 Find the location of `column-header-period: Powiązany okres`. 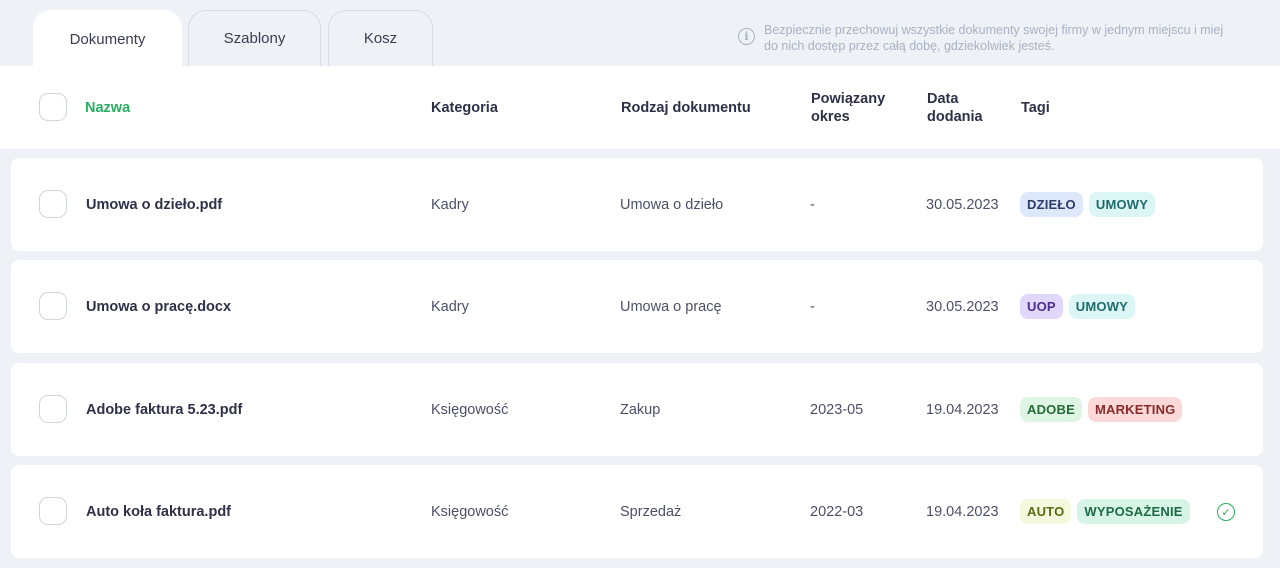

column-header-period: Powiązany okres is located at coordinates (848, 107).